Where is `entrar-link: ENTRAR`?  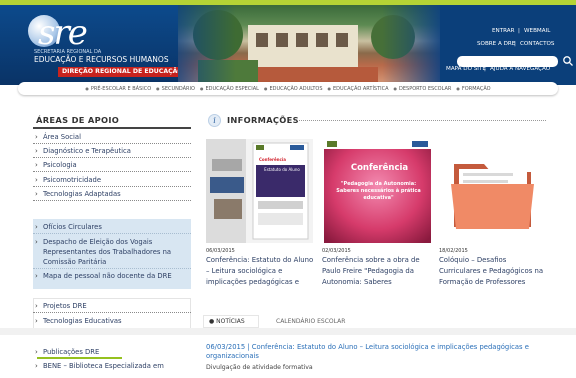
entrar-link: ENTRAR is located at coordinates (503, 31).